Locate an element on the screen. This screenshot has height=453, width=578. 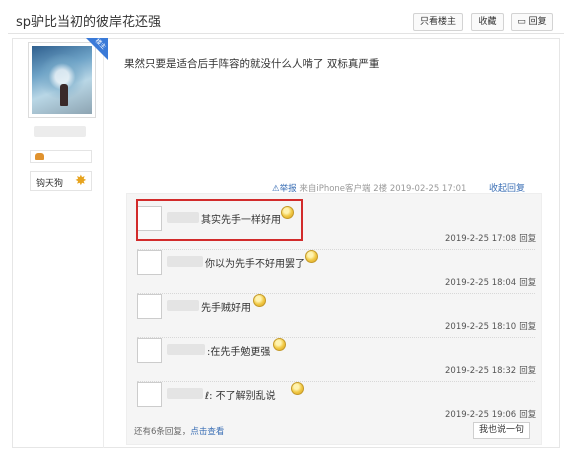
favorite-button: 收藏 is located at coordinates (487, 22).